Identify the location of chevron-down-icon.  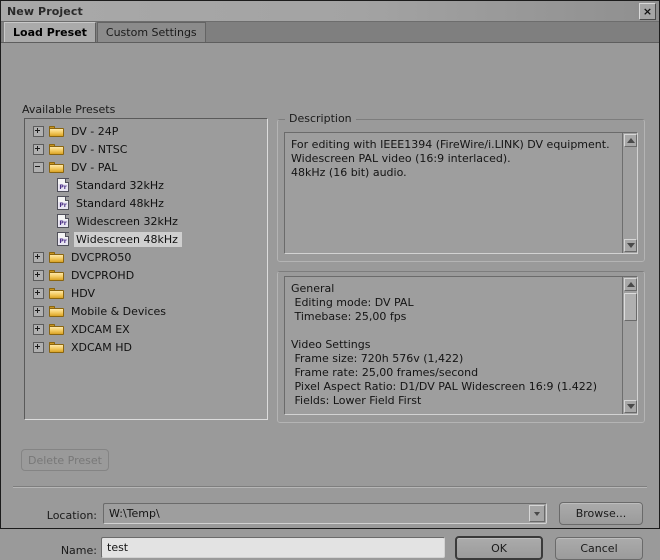
(537, 513).